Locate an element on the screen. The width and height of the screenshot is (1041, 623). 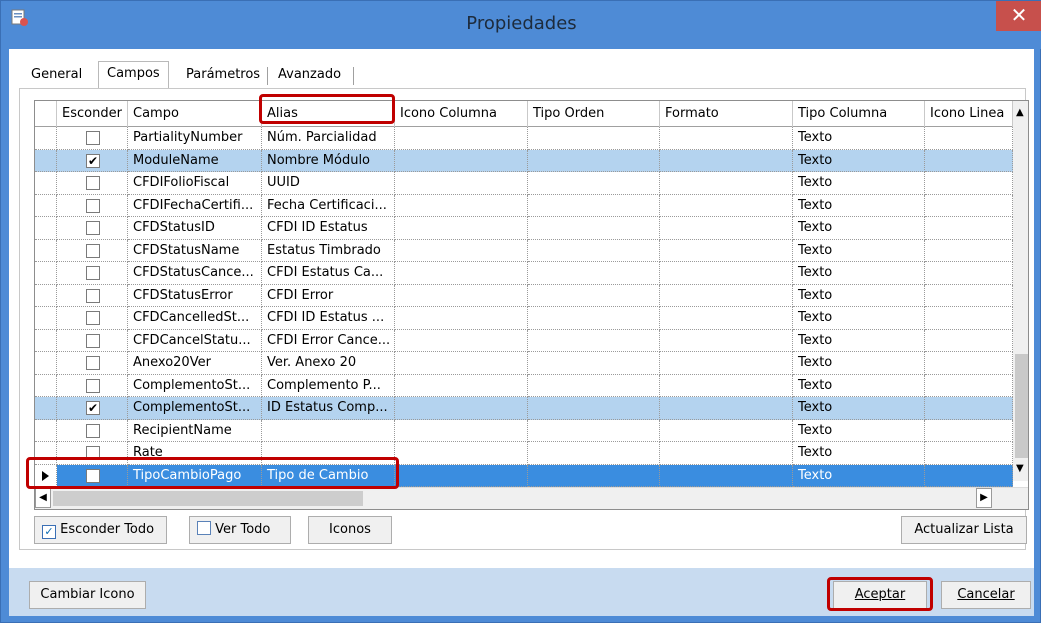
table-row: ✔ ComplementoSt... ID Estatus Comp... Texto is located at coordinates (524, 408).